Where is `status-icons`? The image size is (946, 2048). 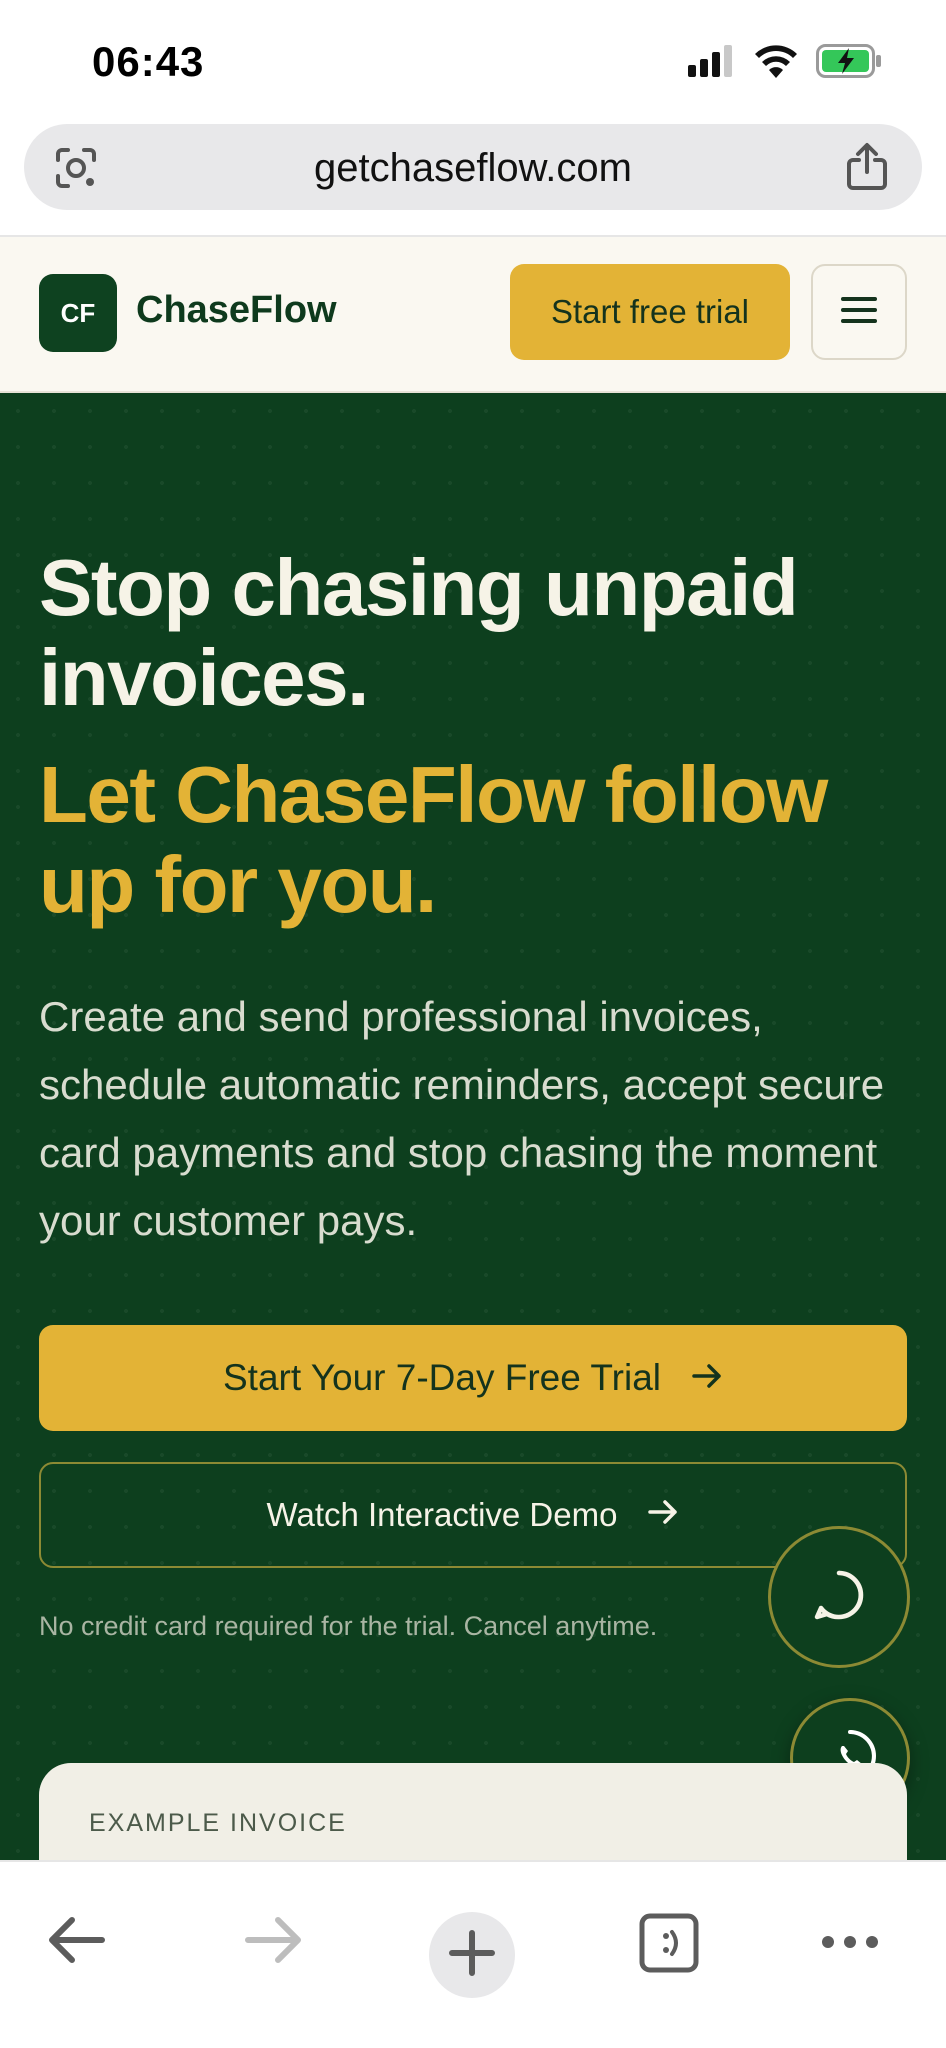 status-icons is located at coordinates (785, 63).